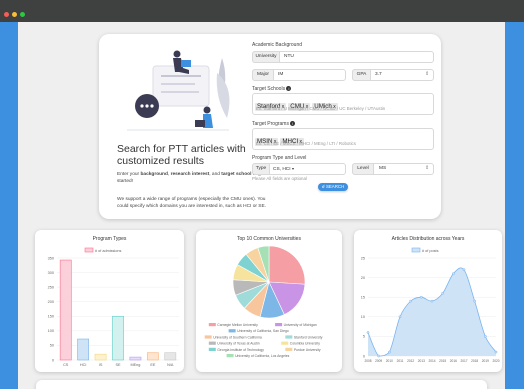 The width and height of the screenshot is (524, 389). Describe the element at coordinates (299, 75) in the screenshot. I see `major-input: Major IM` at that location.